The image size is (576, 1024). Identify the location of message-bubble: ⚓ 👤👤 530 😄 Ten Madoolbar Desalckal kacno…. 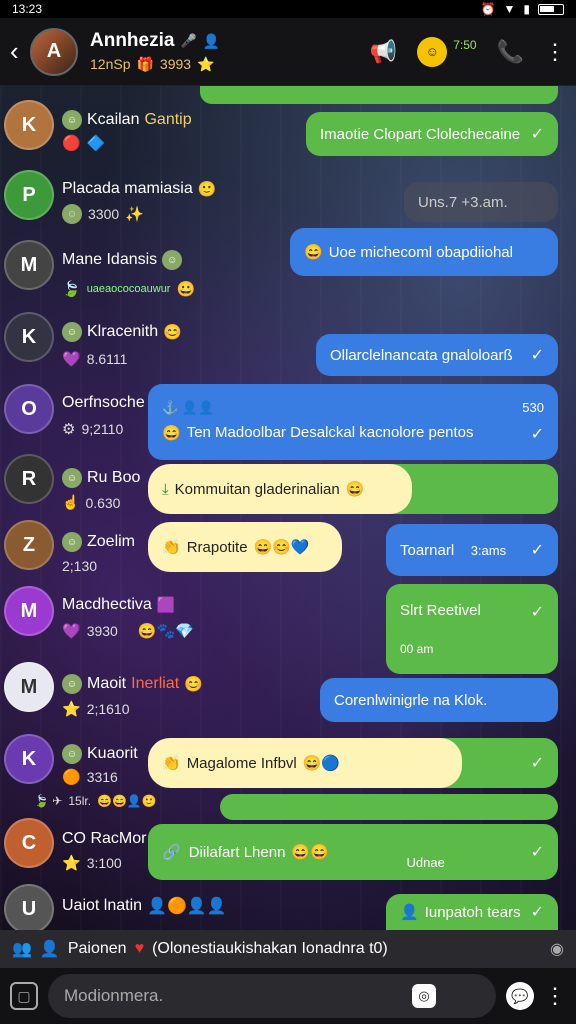
(353, 422).